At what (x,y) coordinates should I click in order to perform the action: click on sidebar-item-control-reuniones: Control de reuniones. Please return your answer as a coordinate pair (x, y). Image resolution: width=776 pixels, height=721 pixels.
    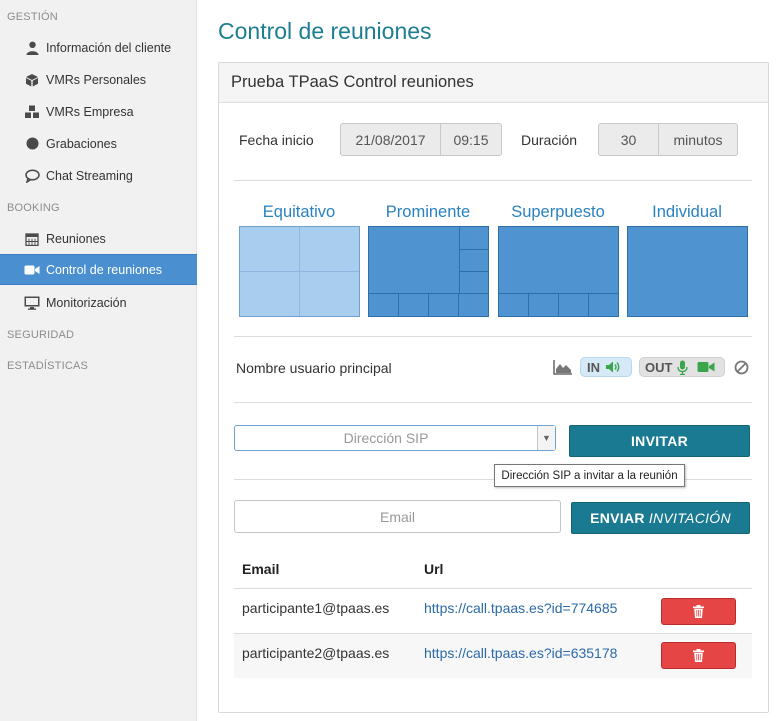
    Looking at the image, I should click on (98, 269).